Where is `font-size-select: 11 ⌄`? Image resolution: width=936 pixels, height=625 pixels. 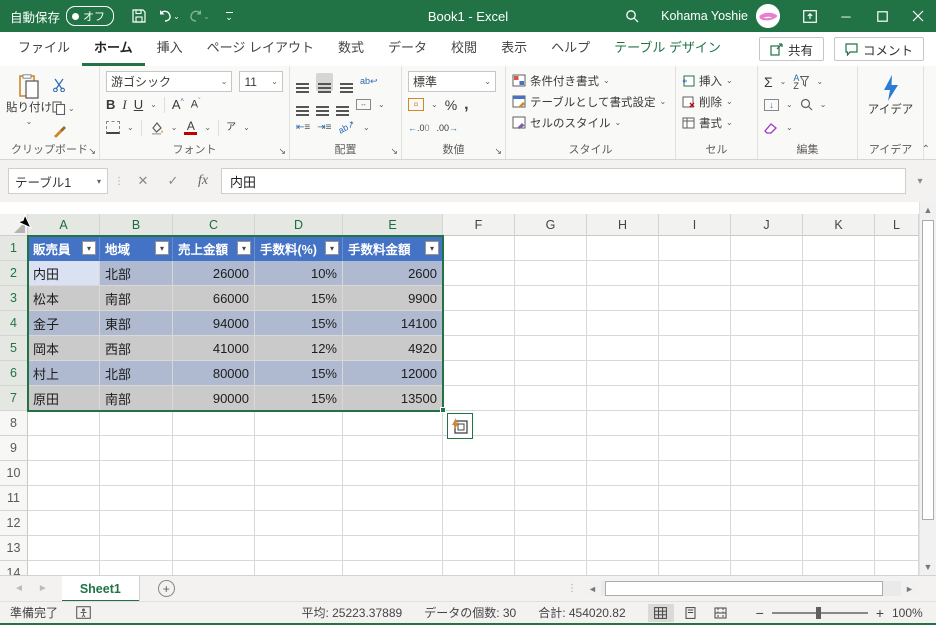 font-size-select: 11 ⌄ is located at coordinates (261, 81).